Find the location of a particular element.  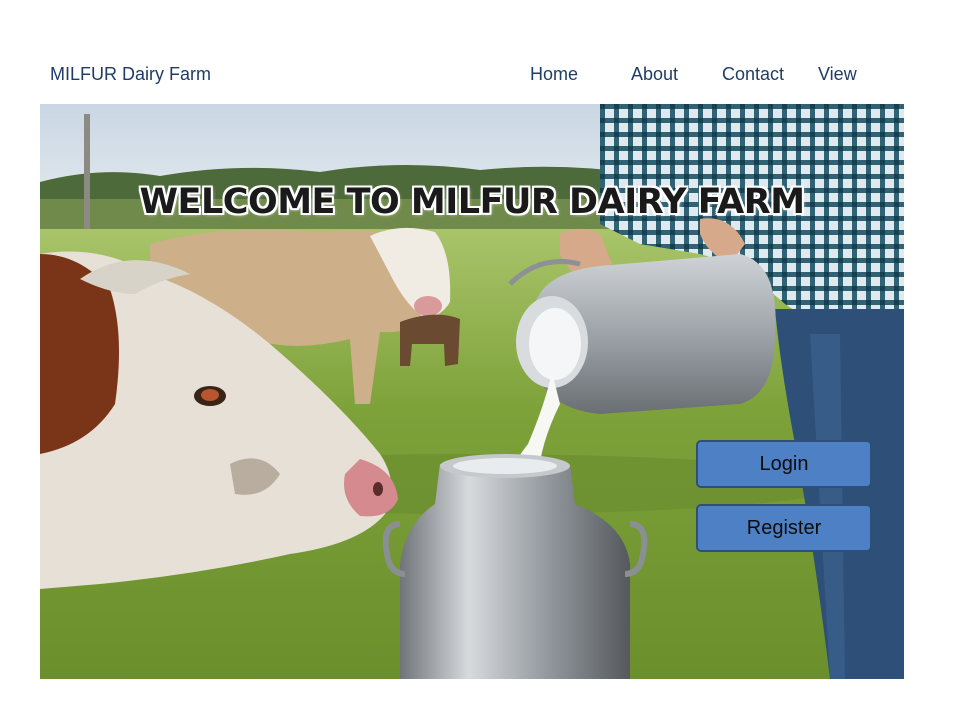

nav-home: Home is located at coordinates (554, 74).